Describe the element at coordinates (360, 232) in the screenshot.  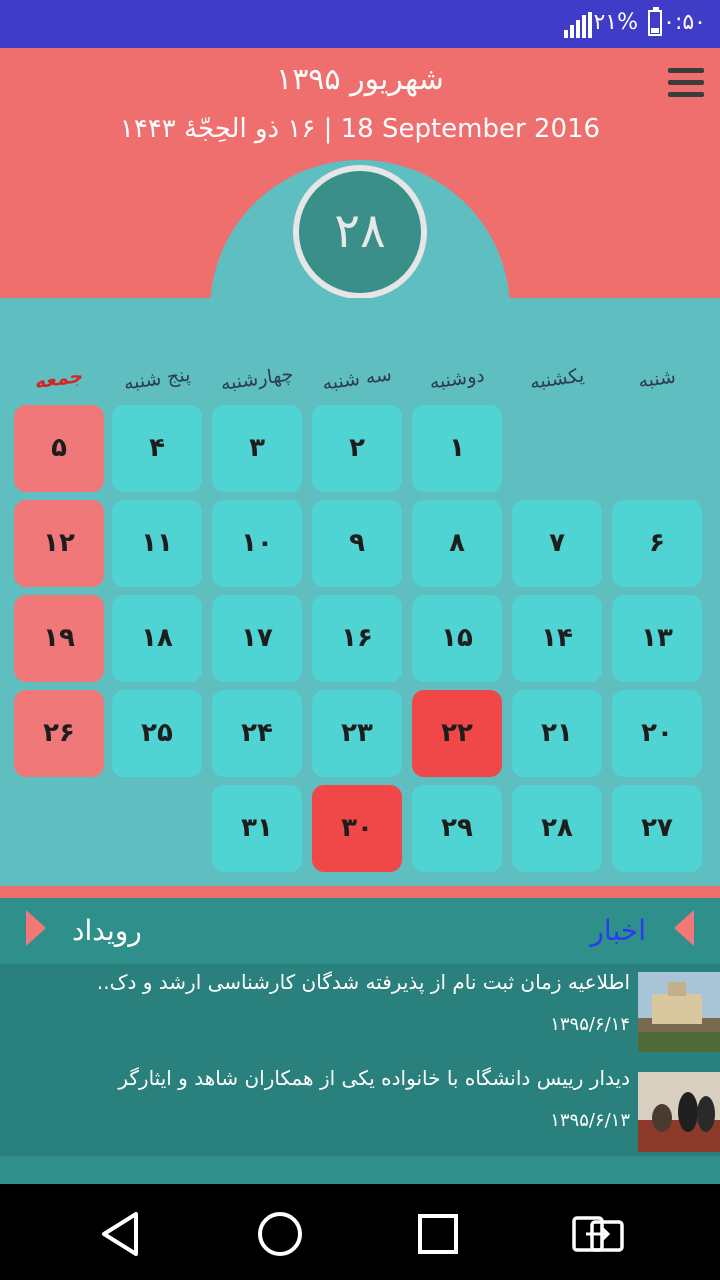
I see `today-circle: ۲۸` at that location.